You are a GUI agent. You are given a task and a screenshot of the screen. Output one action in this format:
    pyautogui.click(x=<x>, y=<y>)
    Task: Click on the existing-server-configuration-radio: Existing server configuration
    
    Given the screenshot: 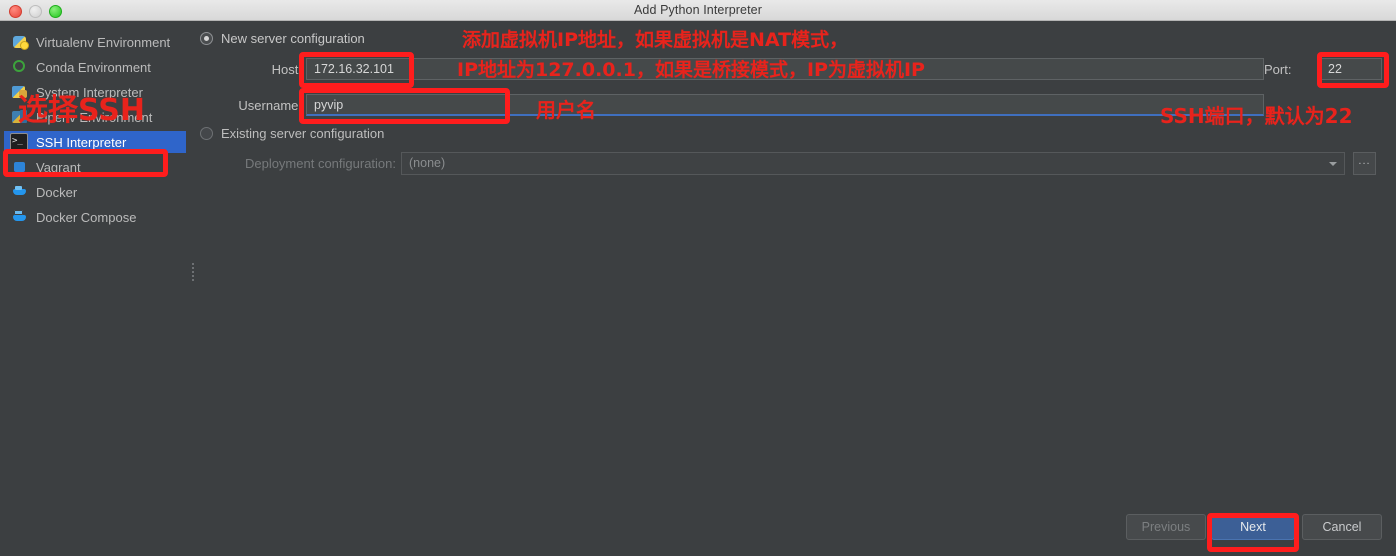 What is the action you would take?
    pyautogui.click(x=292, y=133)
    